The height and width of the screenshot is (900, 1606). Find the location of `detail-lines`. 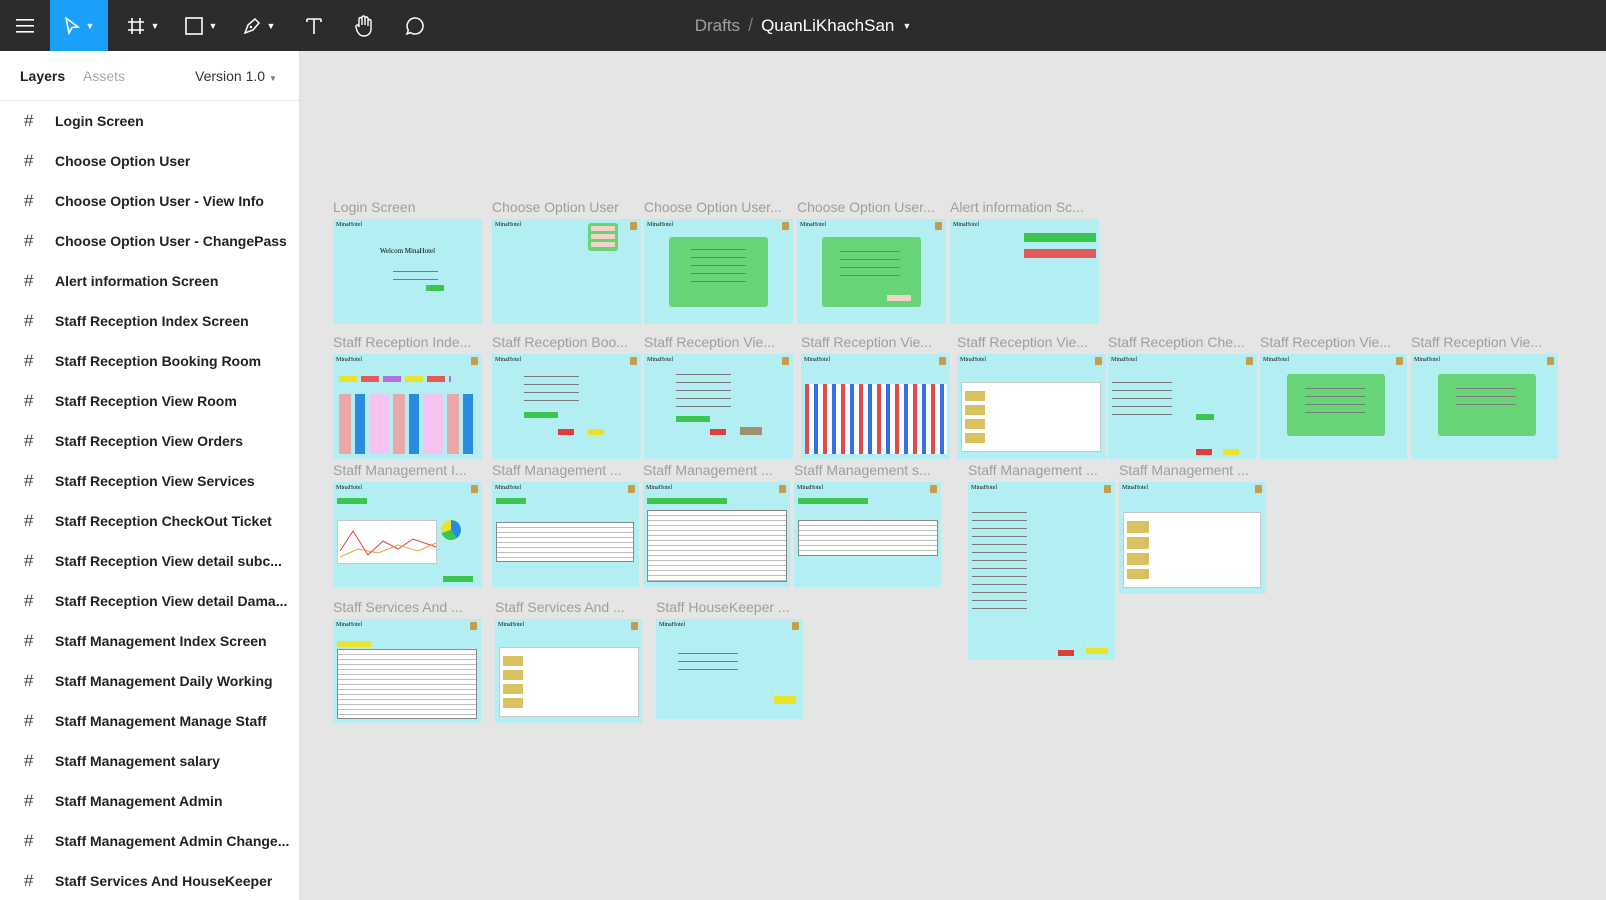

detail-lines is located at coordinates (1335, 404).